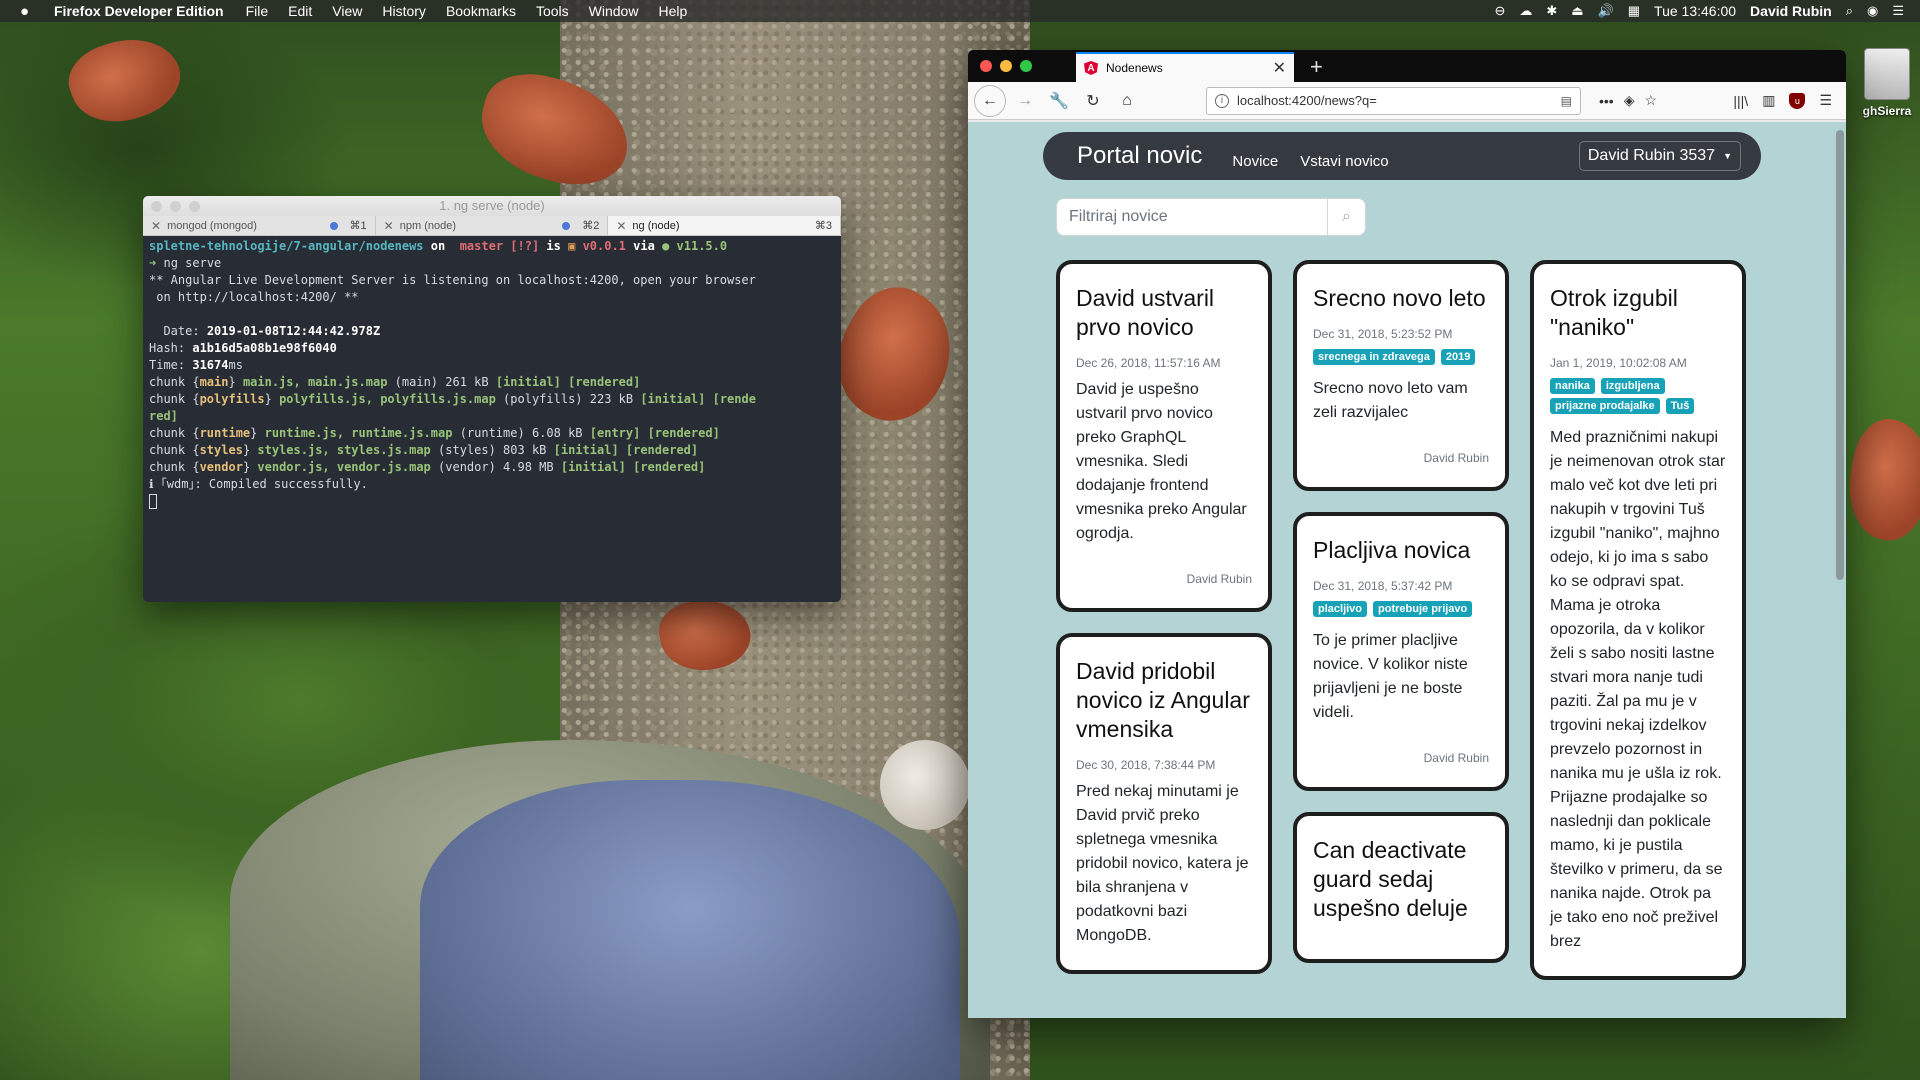 The image size is (1920, 1080). What do you see at coordinates (1192, 217) in the screenshot?
I see `filter-input: Filtriraj novice` at bounding box center [1192, 217].